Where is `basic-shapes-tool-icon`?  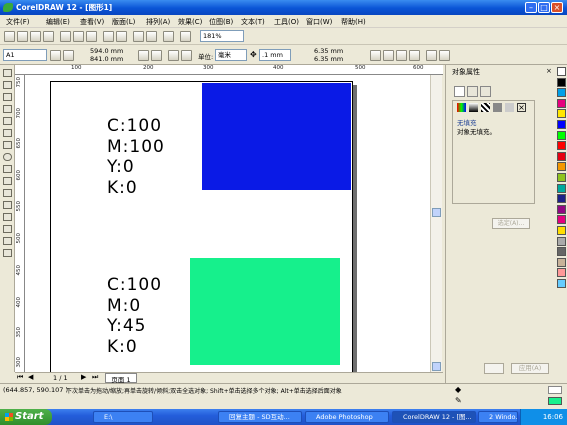 basic-shapes-tool-icon is located at coordinates (7, 181).